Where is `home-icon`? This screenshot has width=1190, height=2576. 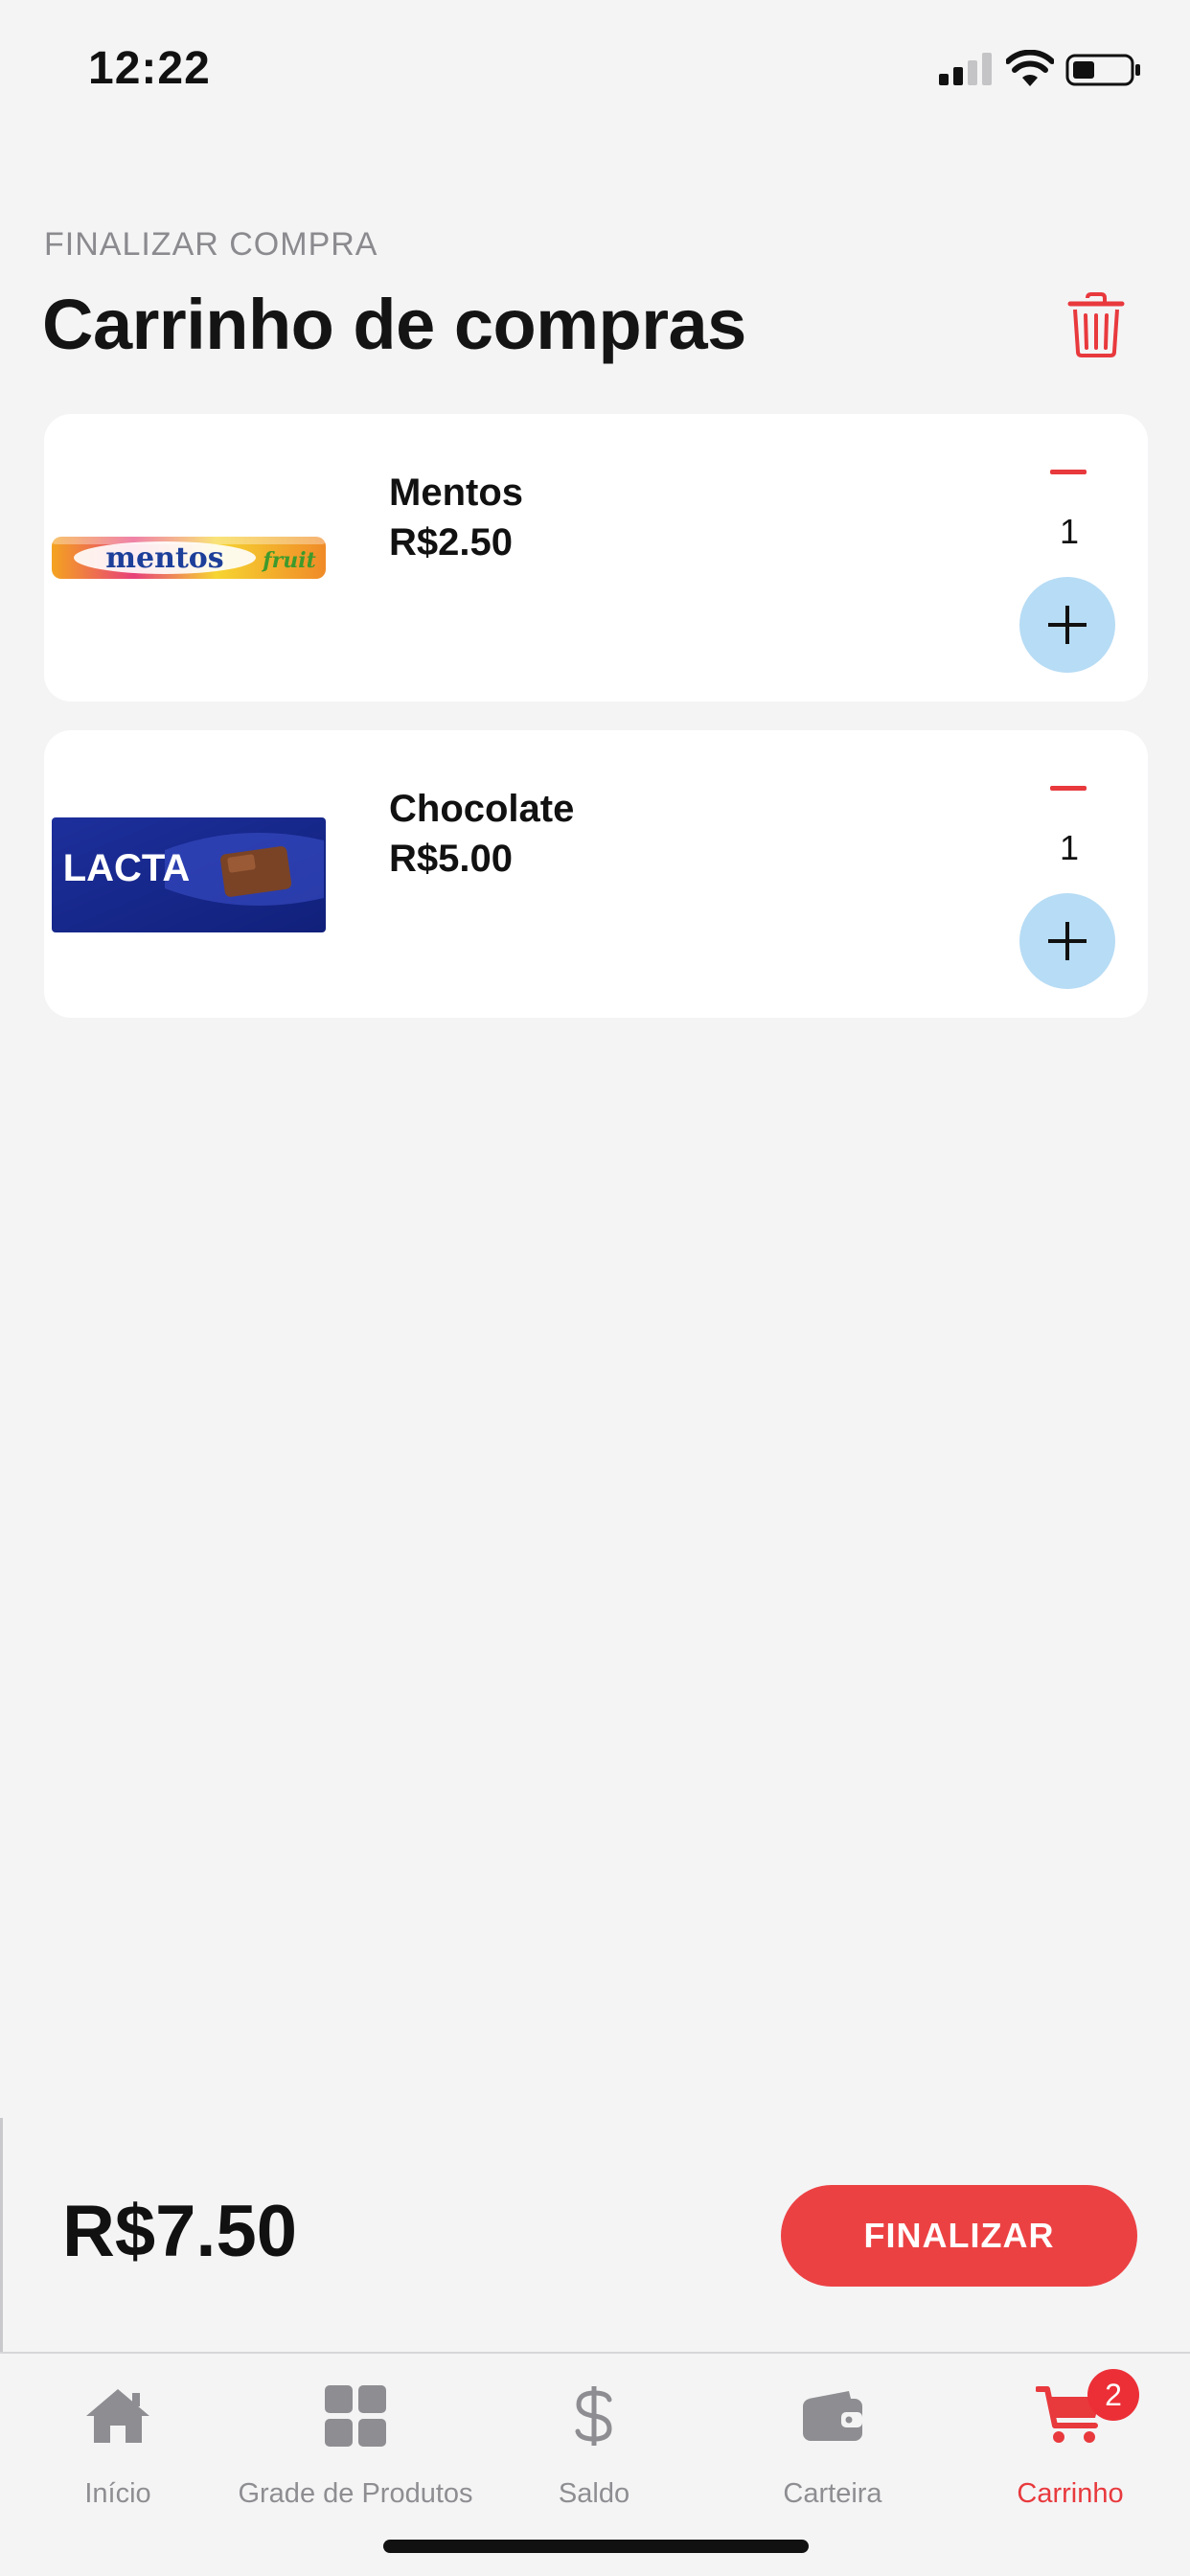
home-icon is located at coordinates (118, 2416).